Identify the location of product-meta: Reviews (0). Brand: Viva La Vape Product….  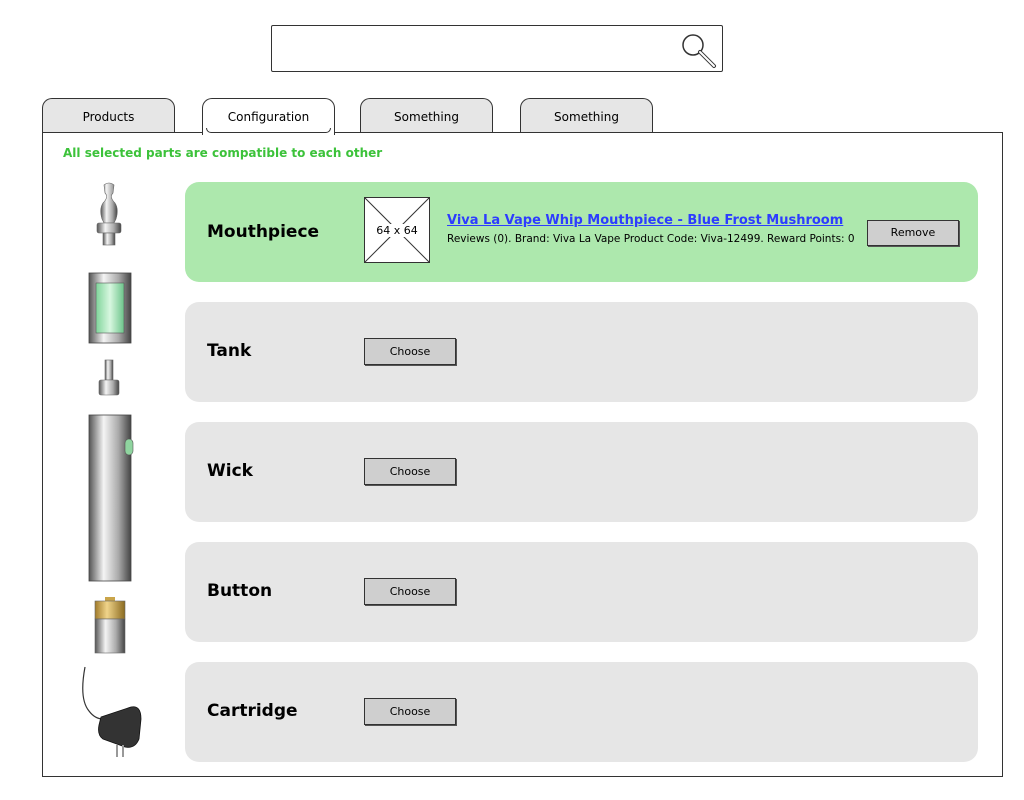
(651, 239).